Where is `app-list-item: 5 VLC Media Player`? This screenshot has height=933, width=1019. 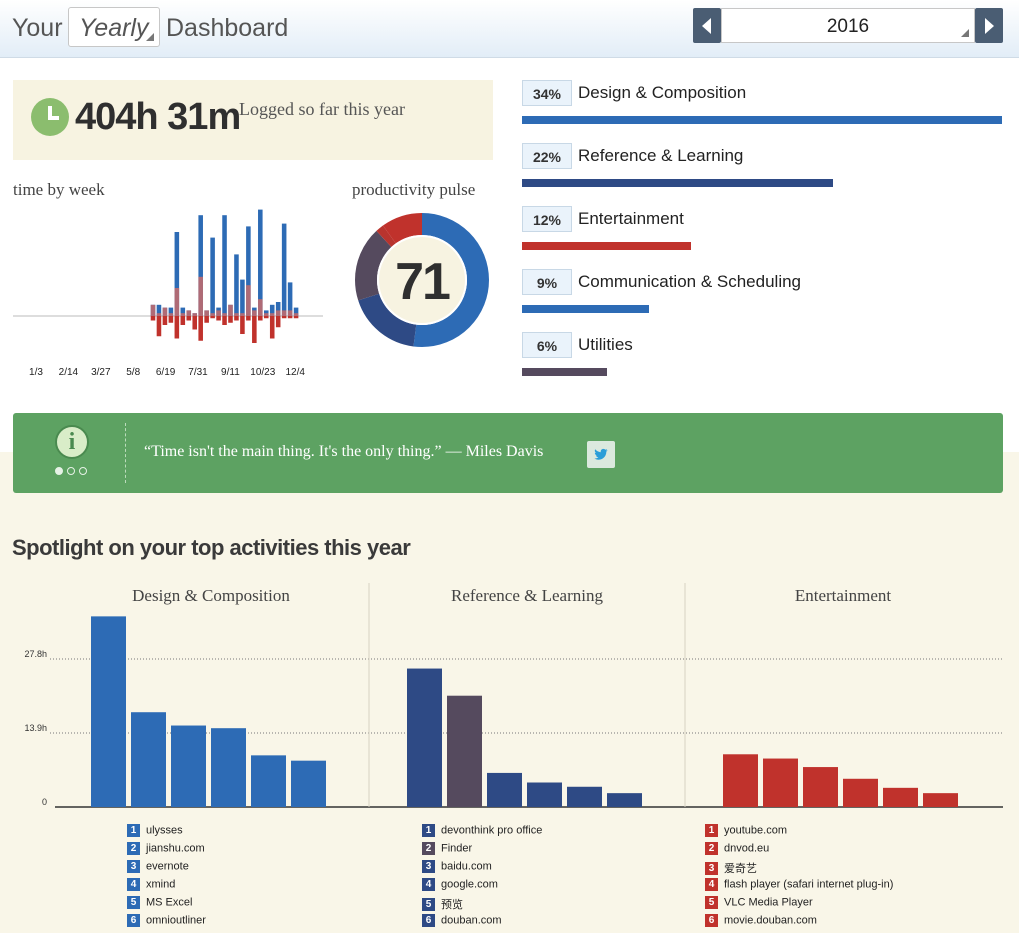
app-list-item: 5 VLC Media Player is located at coordinates (799, 905).